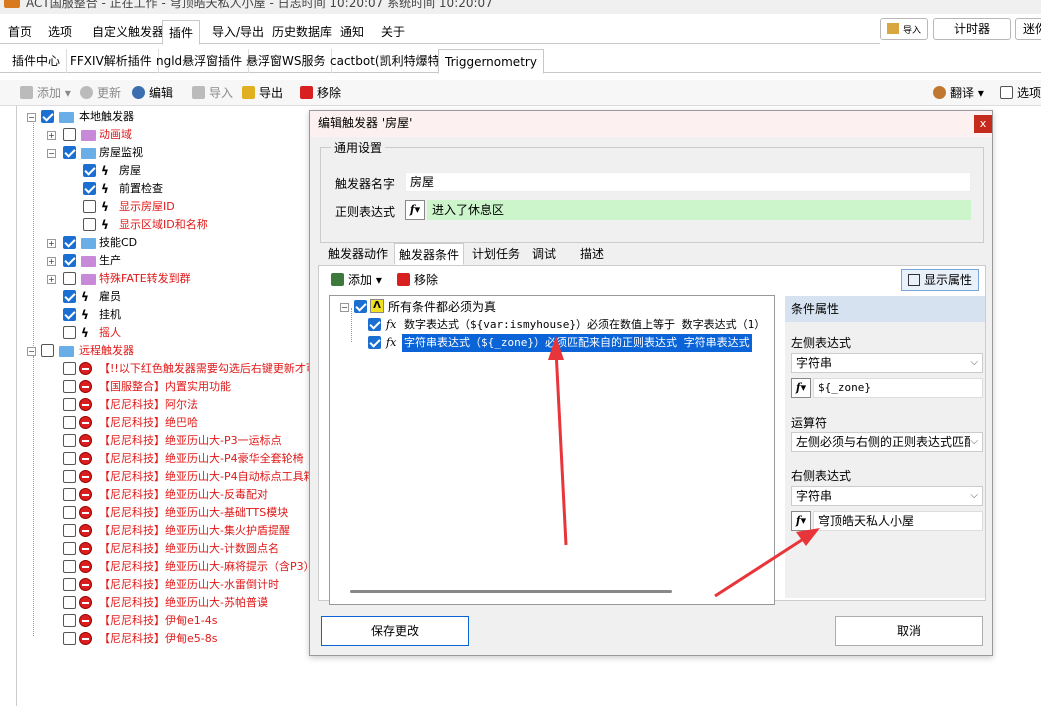 This screenshot has width=1041, height=706. What do you see at coordinates (417, 280) in the screenshot?
I see `cond-remove-button: 移除` at bounding box center [417, 280].